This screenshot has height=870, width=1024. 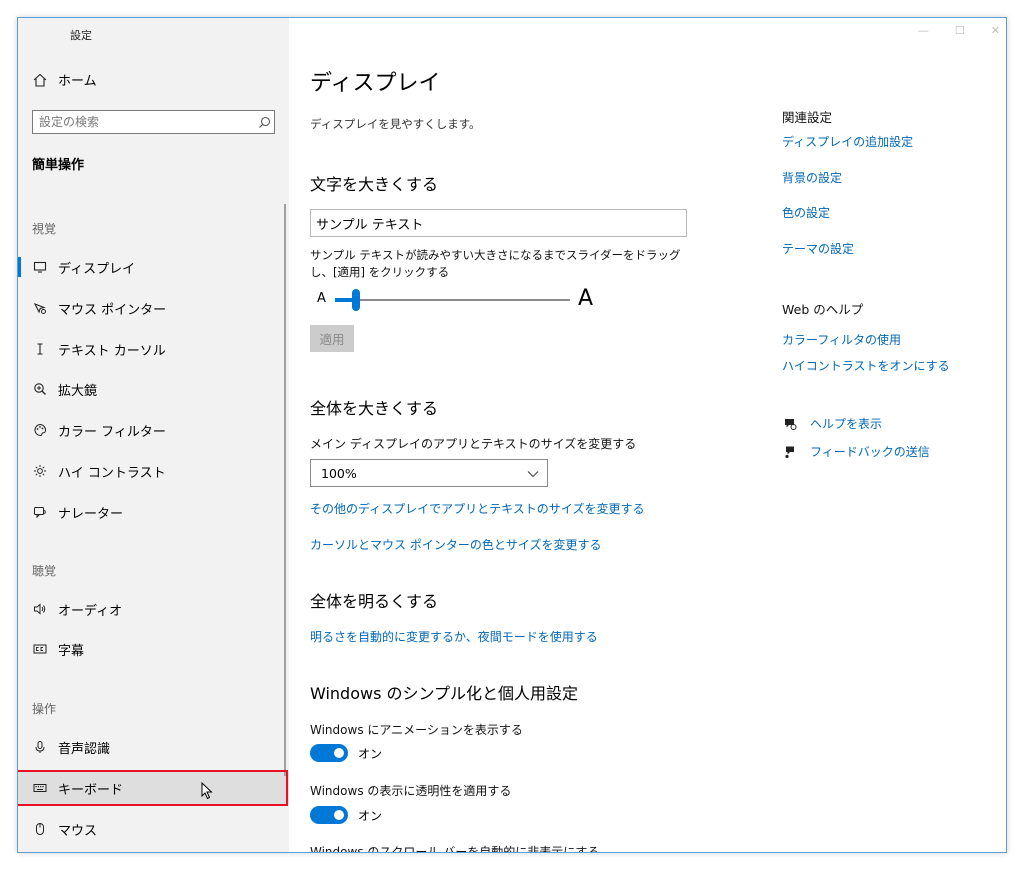 I want to click on cursor-pointer-link: カーソルとマウス ポインターの色とサイズを変更する, so click(x=455, y=544).